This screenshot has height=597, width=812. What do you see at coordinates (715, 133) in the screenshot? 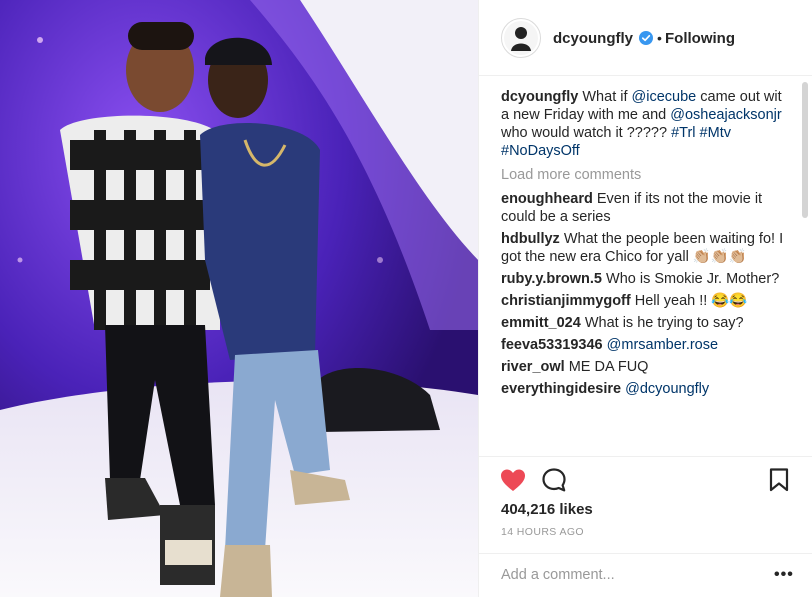
I see `hashtag-link: #Mtv` at bounding box center [715, 133].